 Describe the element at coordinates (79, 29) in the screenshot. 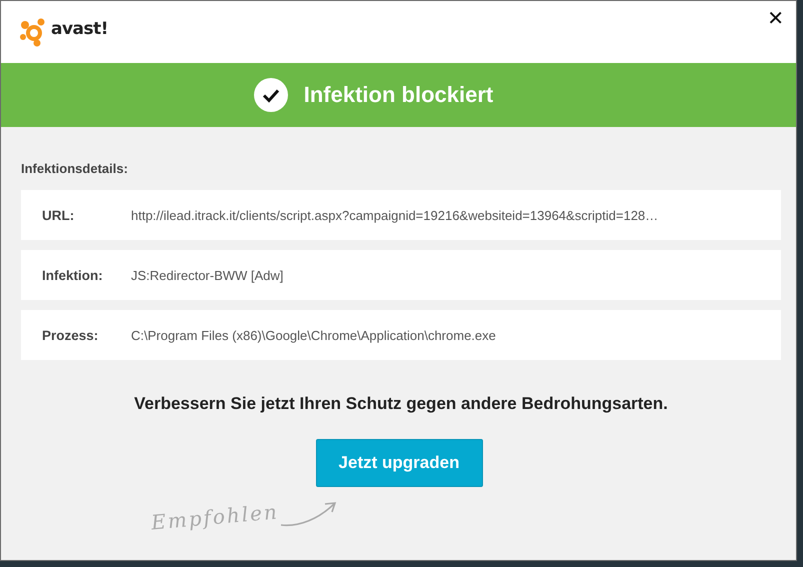

I see `logo-text: avast!` at that location.